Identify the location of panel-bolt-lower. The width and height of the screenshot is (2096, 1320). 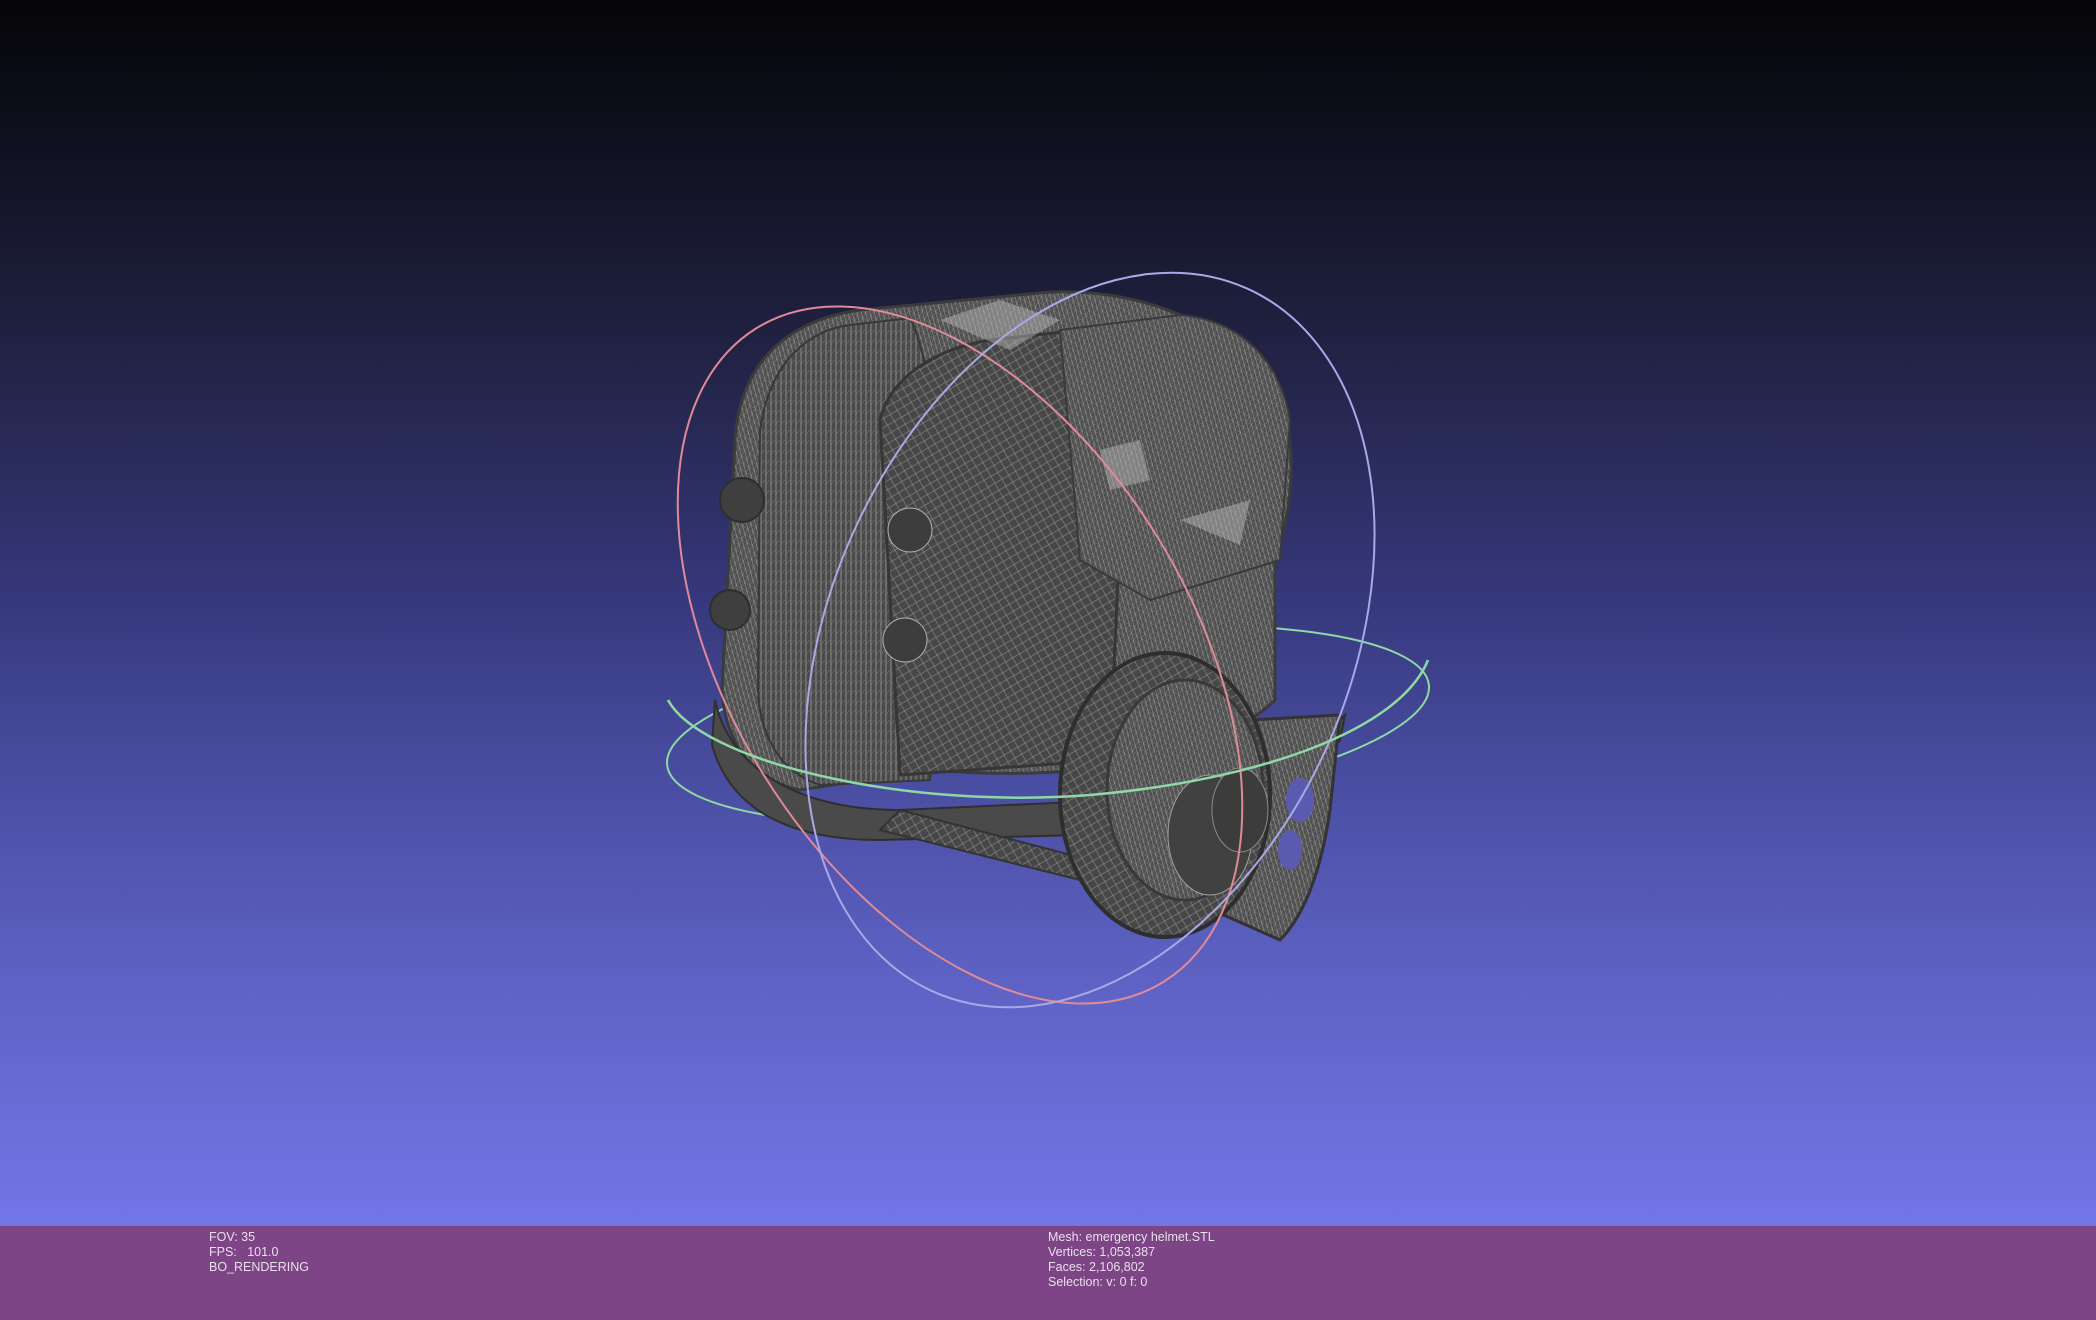
(905, 640).